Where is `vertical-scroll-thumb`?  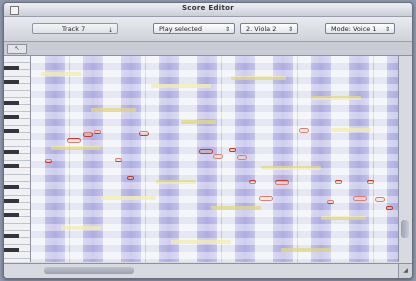 vertical-scroll-thumb is located at coordinates (405, 229).